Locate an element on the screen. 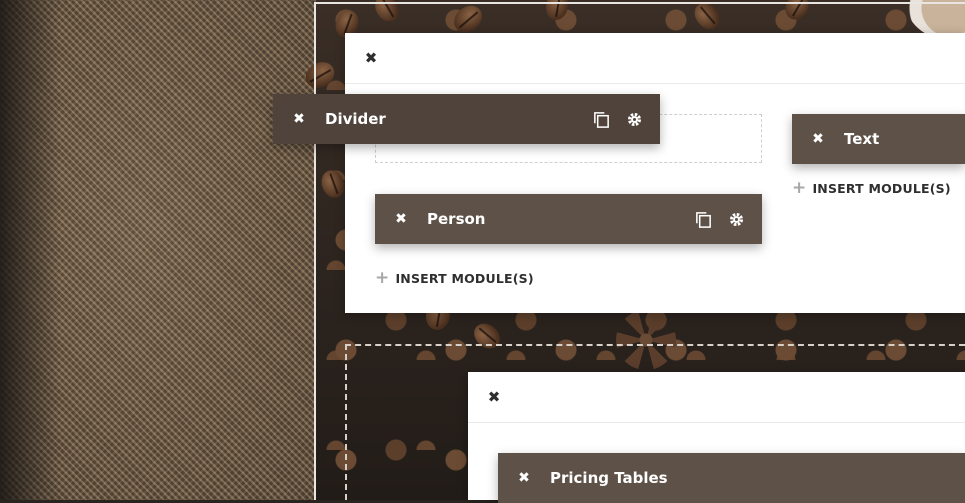 The image size is (965, 503). module-title: Text is located at coordinates (862, 139).